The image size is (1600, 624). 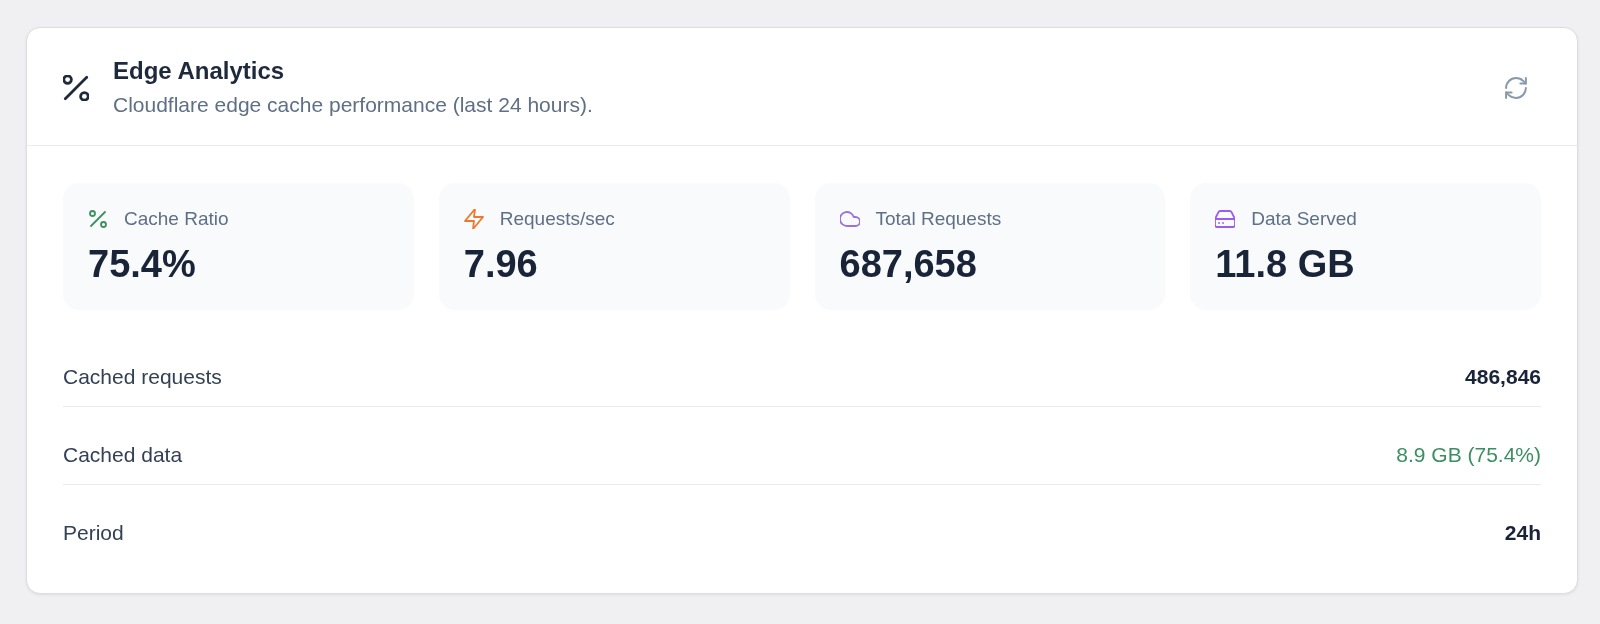 What do you see at coordinates (1522, 533) in the screenshot?
I see `detail-value: 24h` at bounding box center [1522, 533].